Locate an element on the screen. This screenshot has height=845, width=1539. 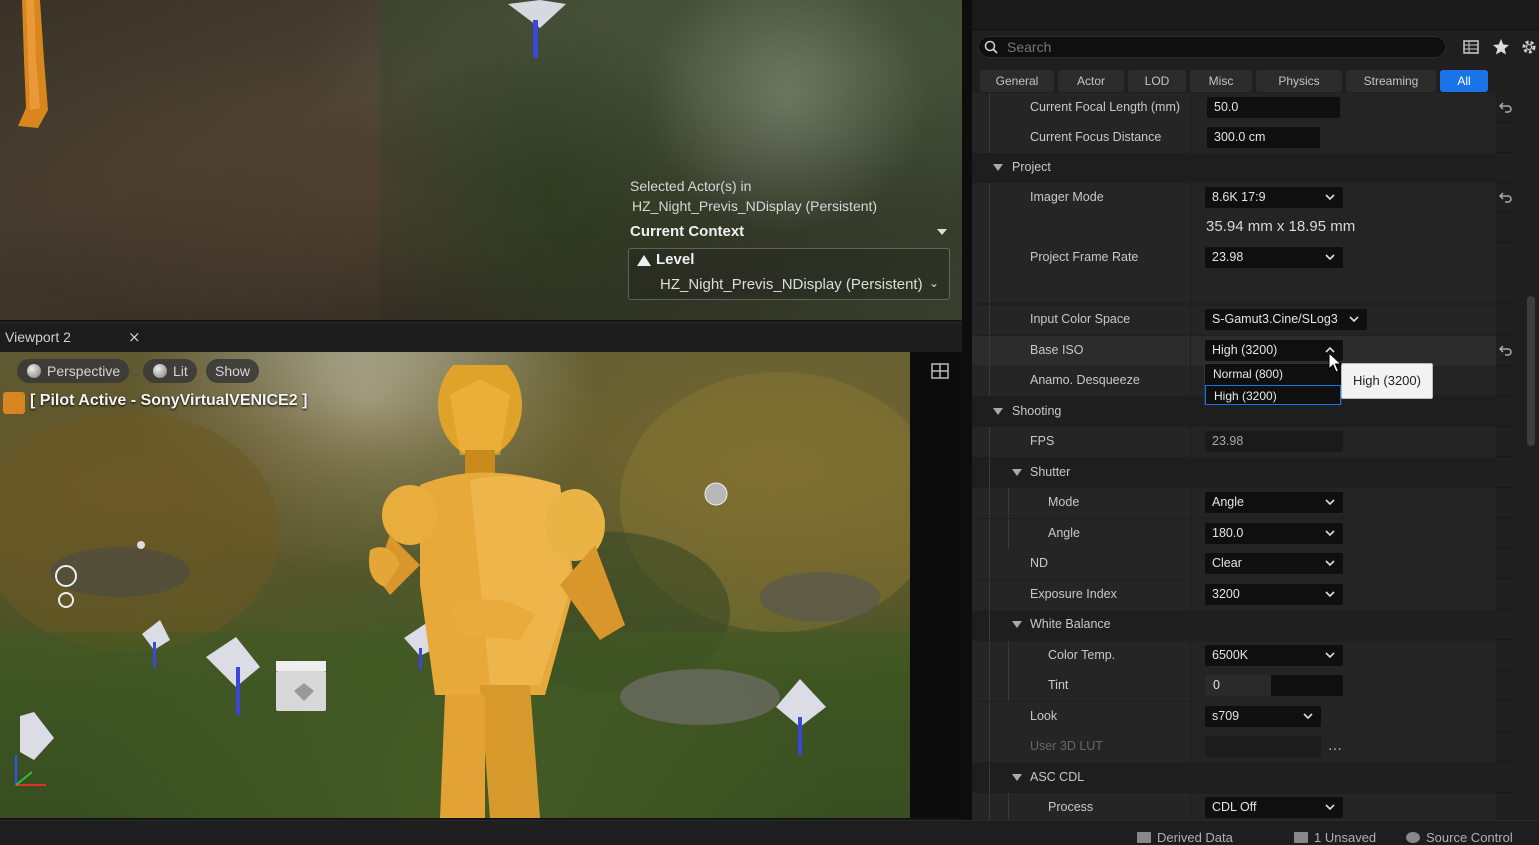
collapse-arrow-icon is located at coordinates (942, 232).